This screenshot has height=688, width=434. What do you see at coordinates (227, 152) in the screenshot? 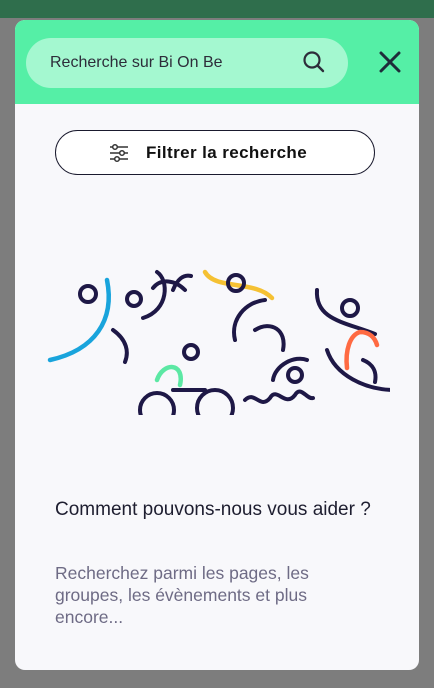
I see `filter-search-label: Filtrer la recherche` at bounding box center [227, 152].